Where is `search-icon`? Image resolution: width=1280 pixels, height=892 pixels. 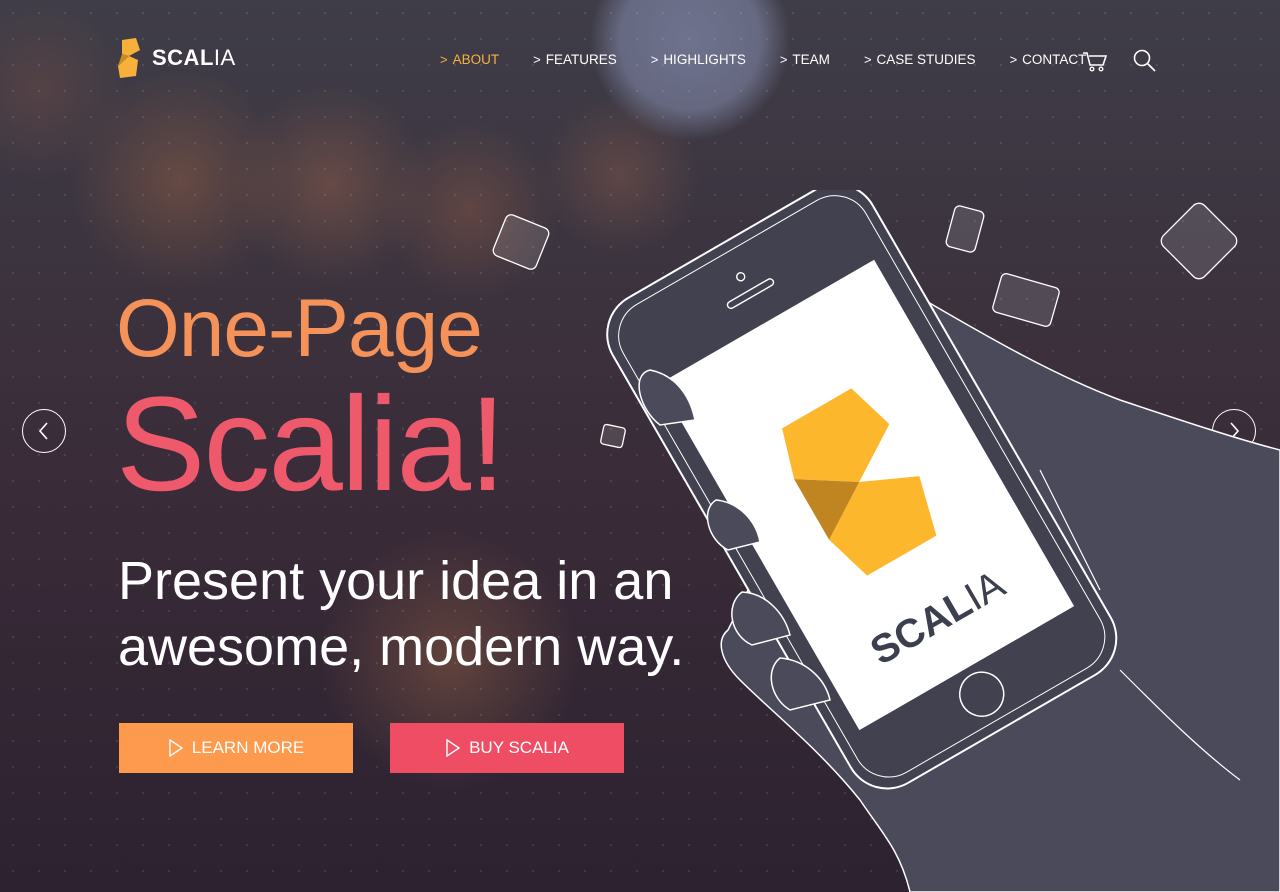 search-icon is located at coordinates (1145, 61).